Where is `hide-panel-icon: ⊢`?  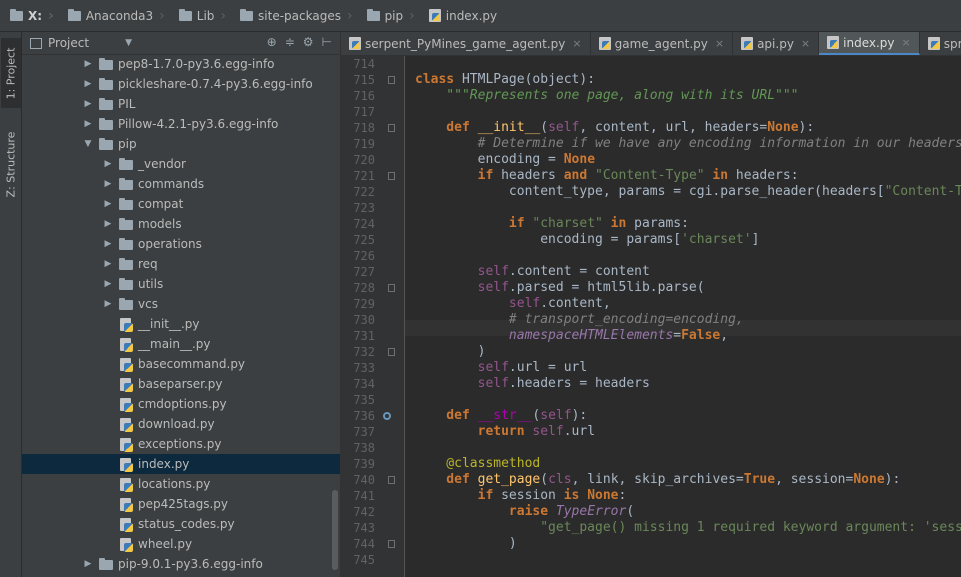
hide-panel-icon: ⊢ is located at coordinates (327, 42).